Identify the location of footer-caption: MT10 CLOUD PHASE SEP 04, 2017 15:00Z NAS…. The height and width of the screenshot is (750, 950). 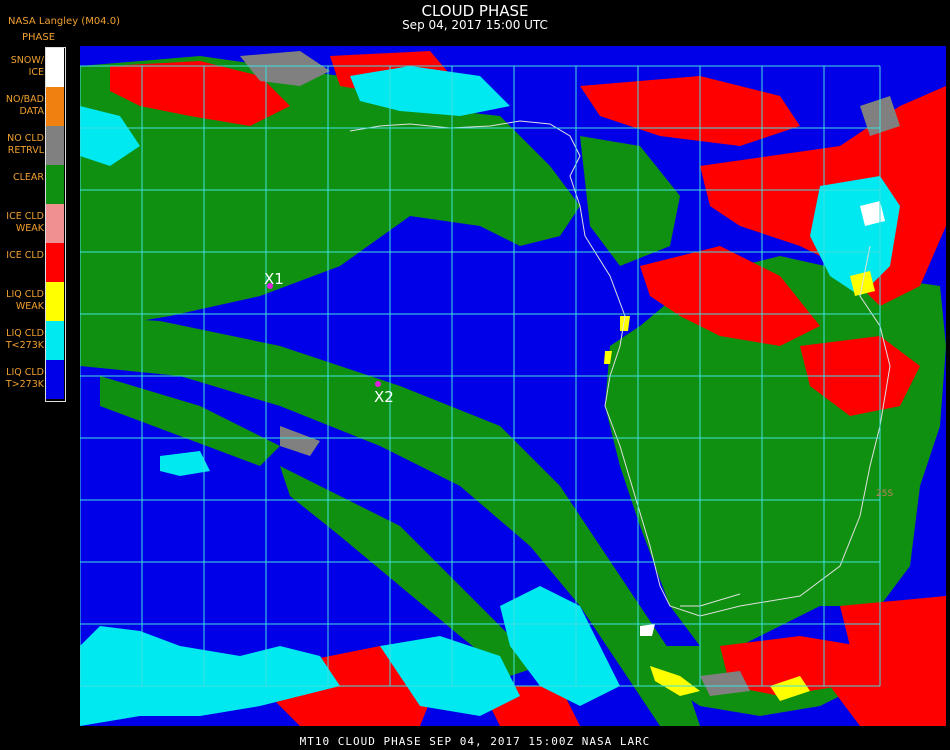
(475, 741).